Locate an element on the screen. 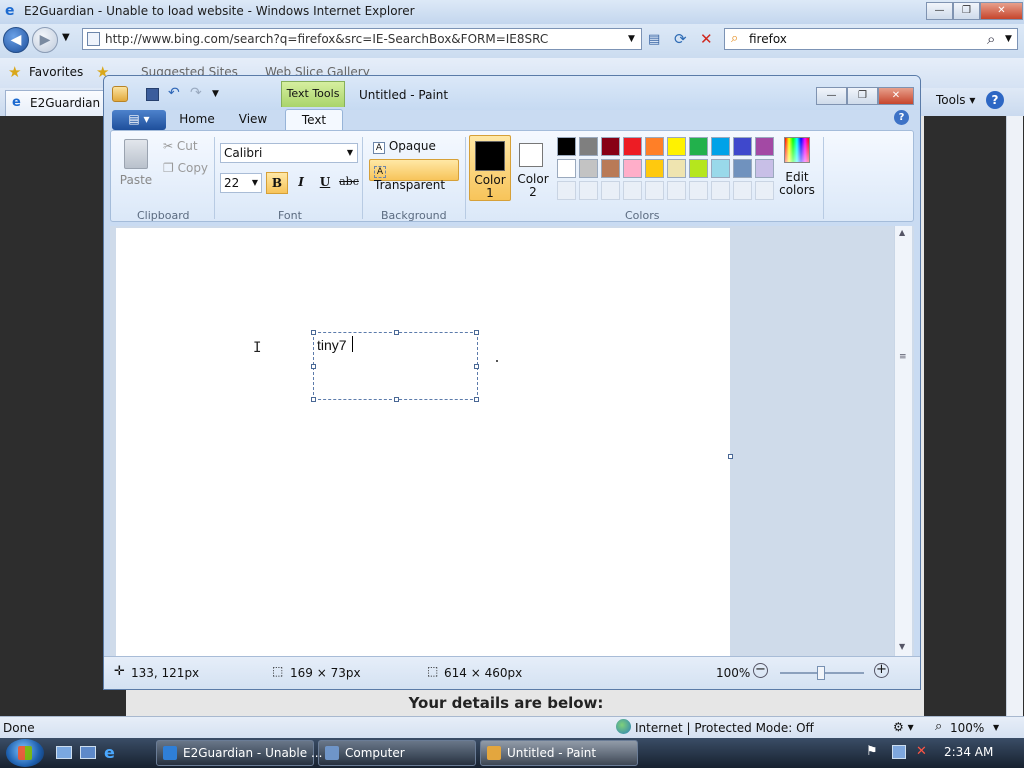  action-center-flag-icon: ⚑ is located at coordinates (872, 751).